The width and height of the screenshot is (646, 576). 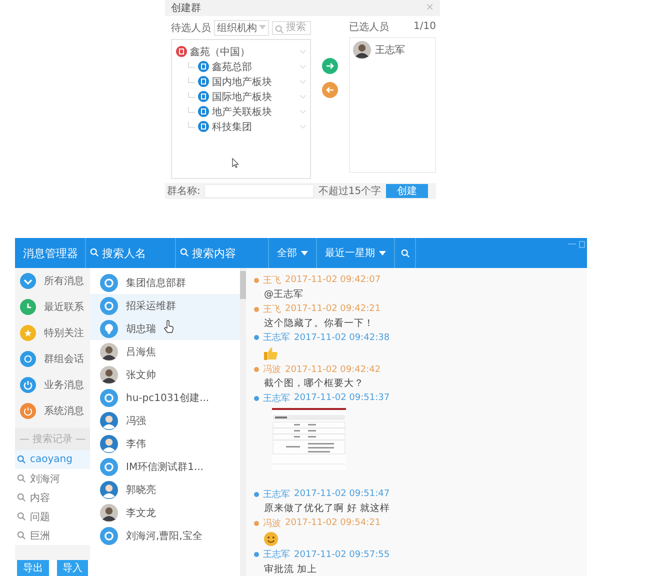 I want to click on message-text: @王志军, so click(x=283, y=295).